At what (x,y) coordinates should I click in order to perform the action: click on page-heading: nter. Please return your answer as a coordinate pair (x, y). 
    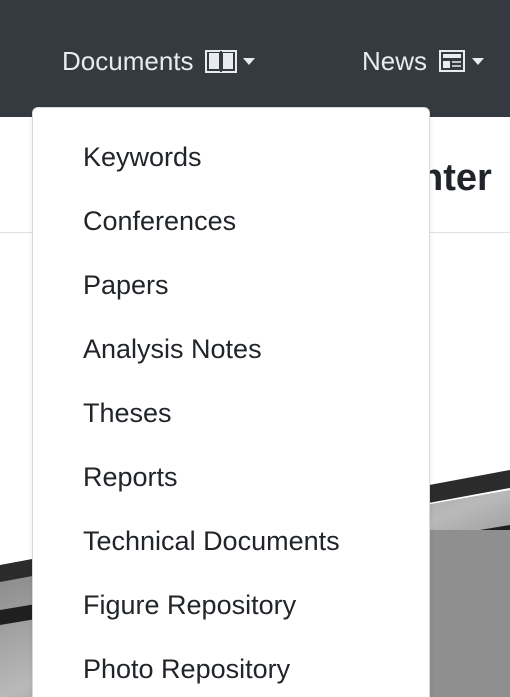
    Looking at the image, I should click on (456, 178).